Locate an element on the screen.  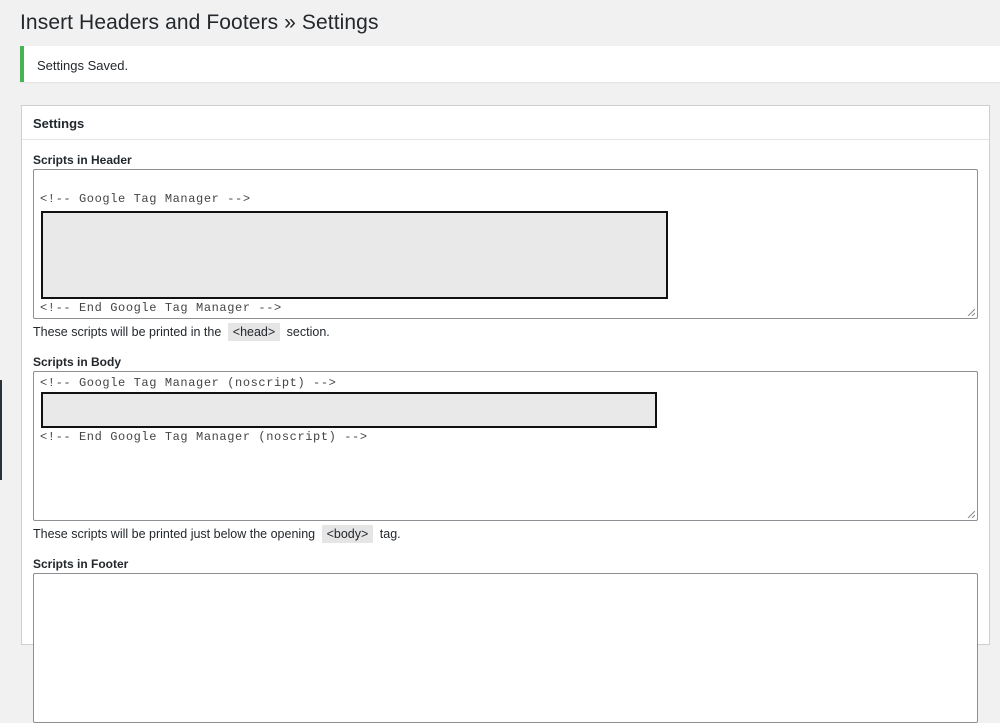
redacted-header-code is located at coordinates (354, 255).